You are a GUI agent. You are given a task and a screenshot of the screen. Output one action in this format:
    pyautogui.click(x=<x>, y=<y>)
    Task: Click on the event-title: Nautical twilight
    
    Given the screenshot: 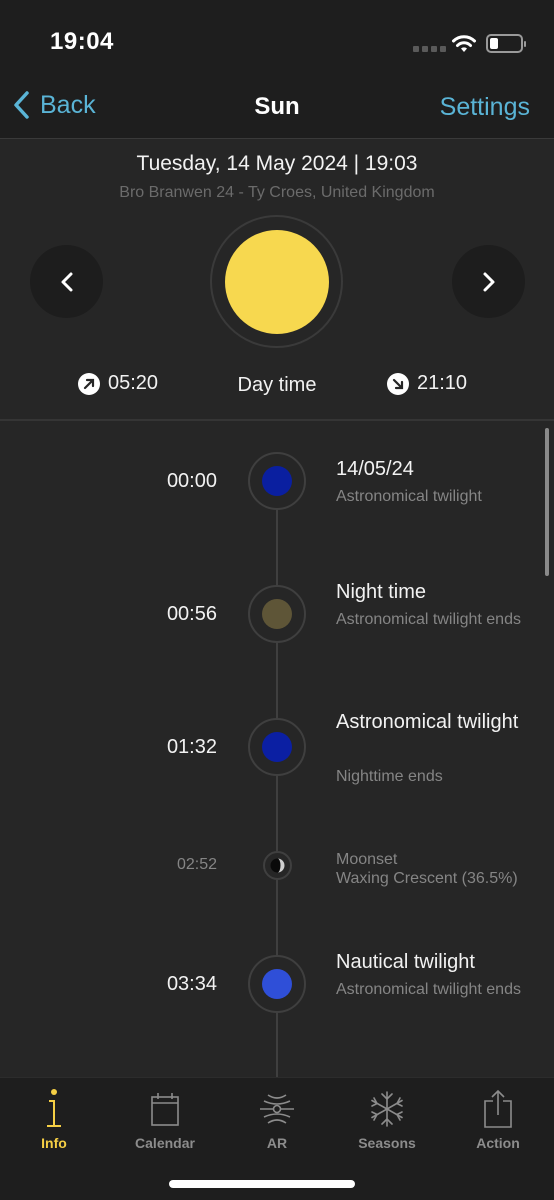 What is the action you would take?
    pyautogui.click(x=405, y=962)
    